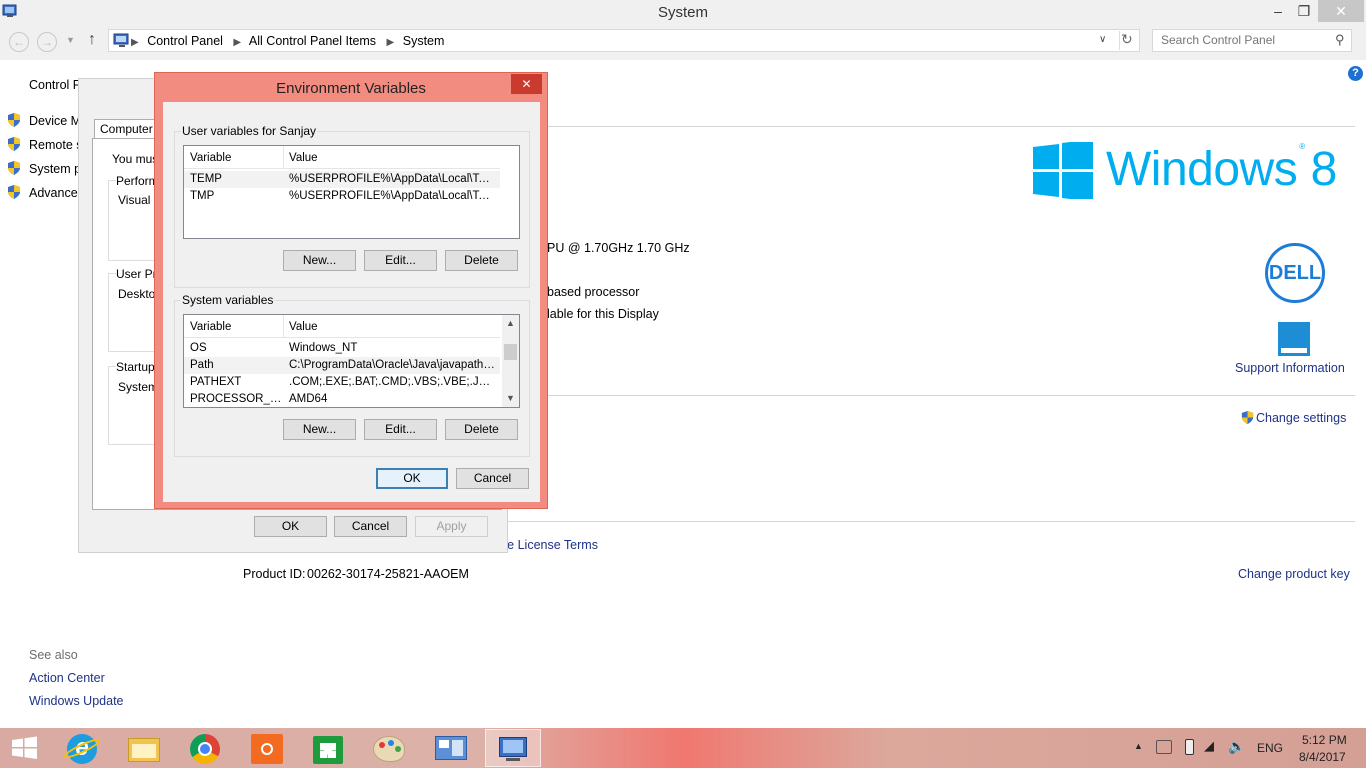  What do you see at coordinates (351, 88) in the screenshot?
I see `dialog-title: Environment Variables` at bounding box center [351, 88].